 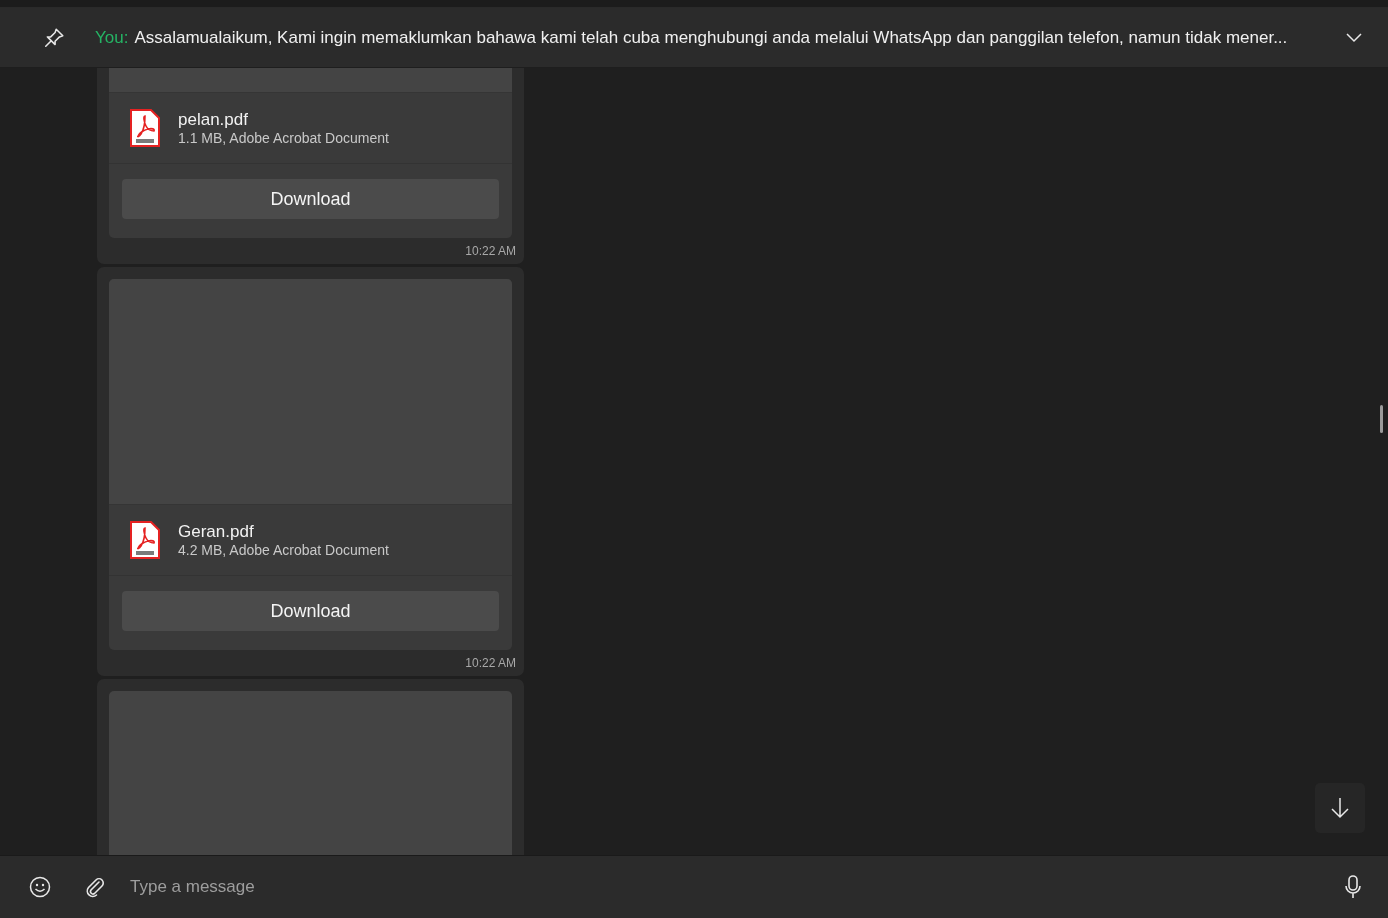 What do you see at coordinates (213, 120) in the screenshot?
I see `file-name: pelan.pdf` at bounding box center [213, 120].